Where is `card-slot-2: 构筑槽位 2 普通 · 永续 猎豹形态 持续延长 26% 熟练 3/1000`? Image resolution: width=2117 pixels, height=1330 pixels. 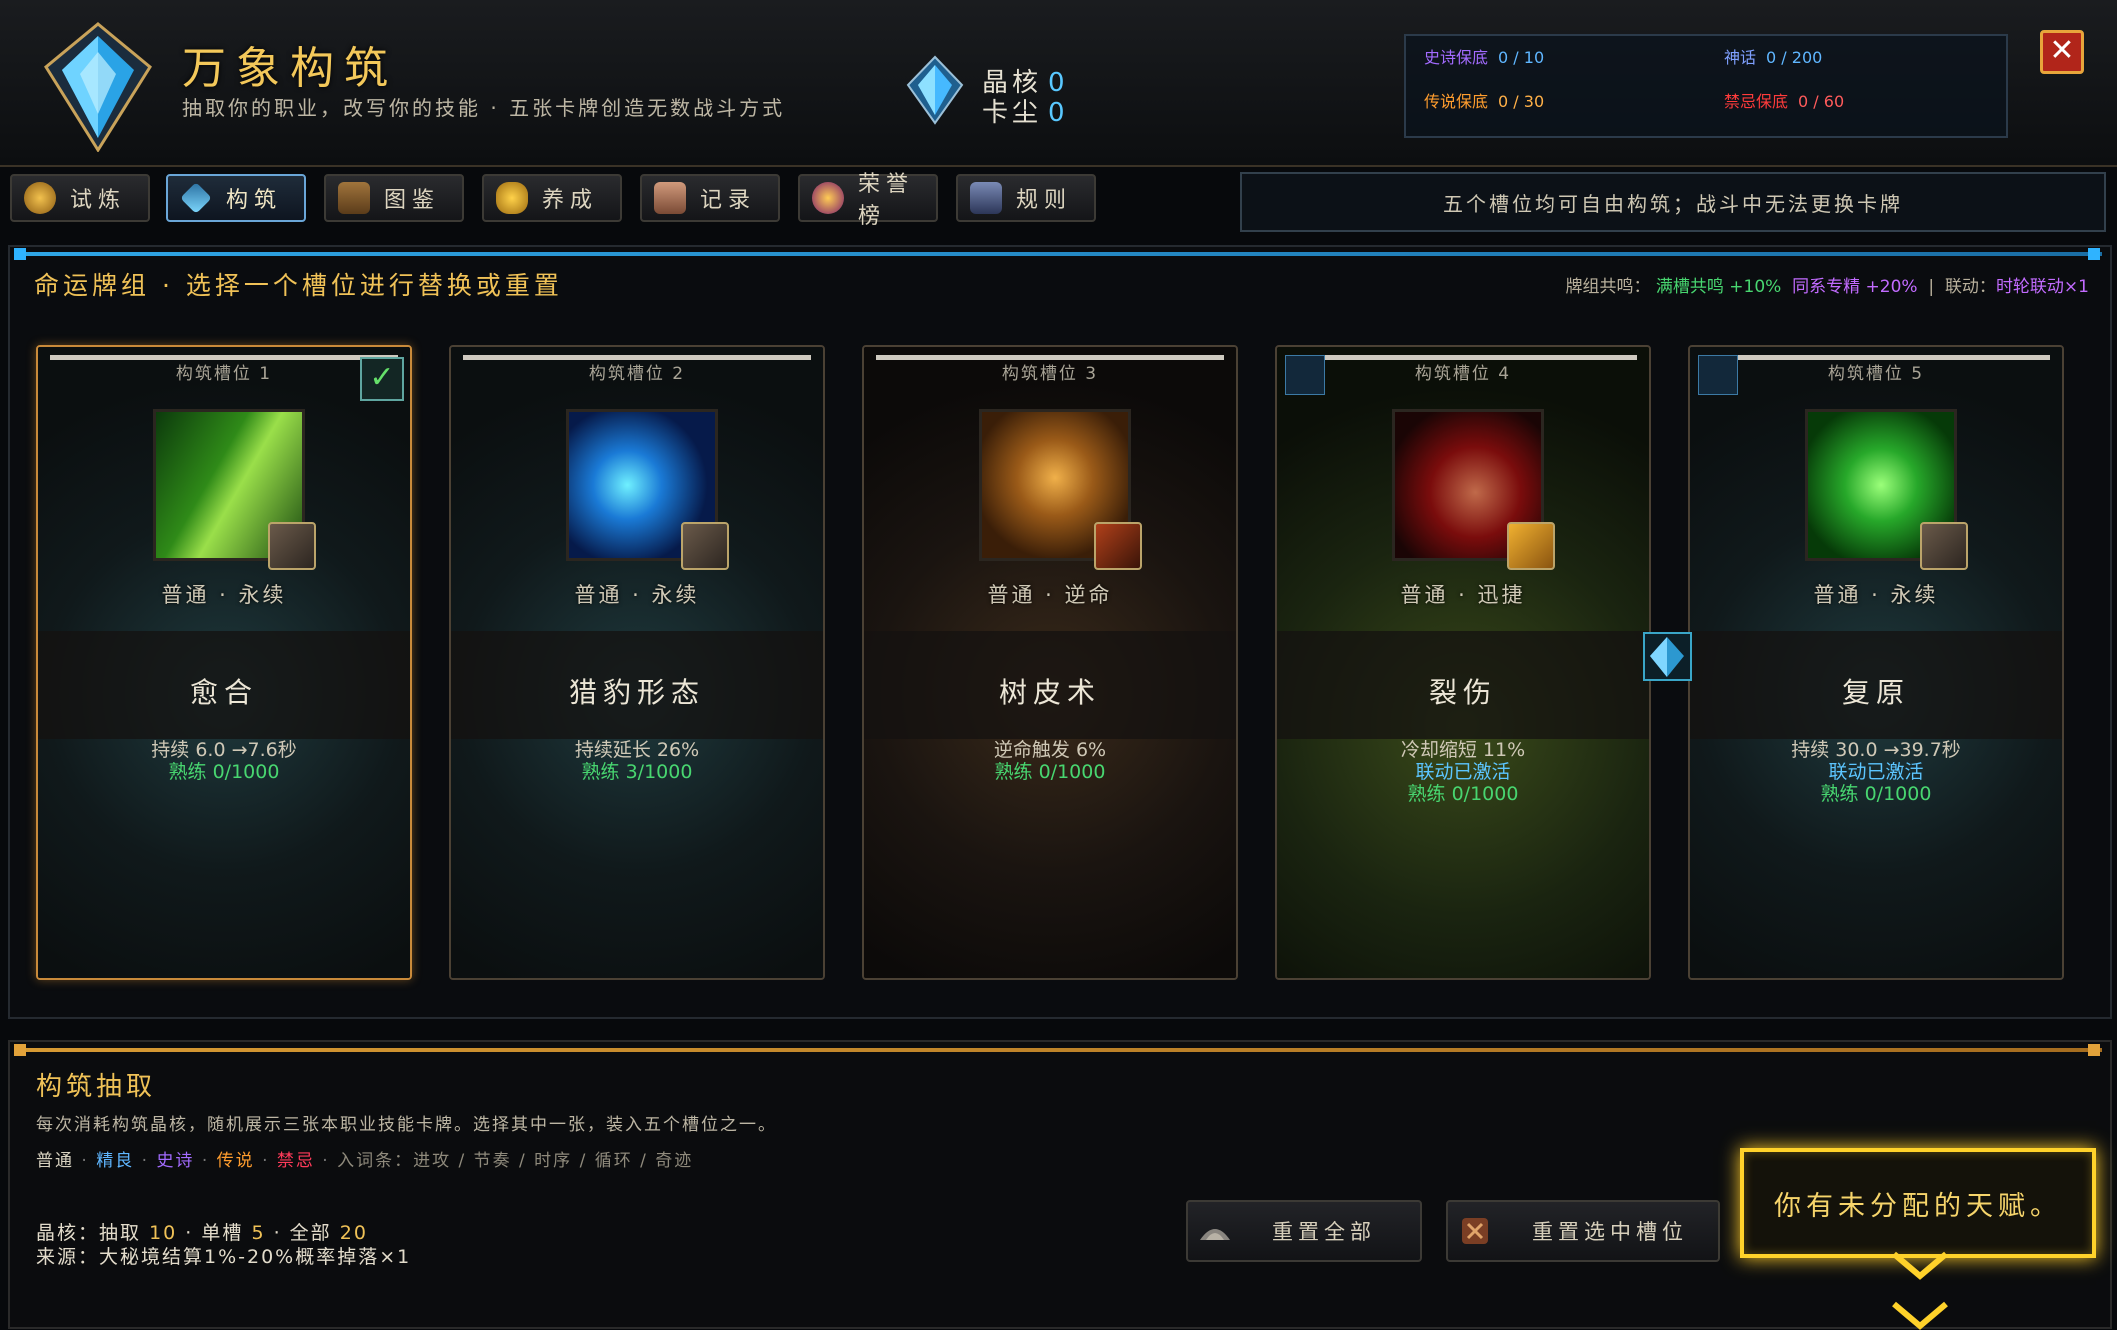
card-slot-2: 构筑槽位 2 普通 · 永续 猎豹形态 持续延长 26% 熟练 3/1000 is located at coordinates (637, 662).